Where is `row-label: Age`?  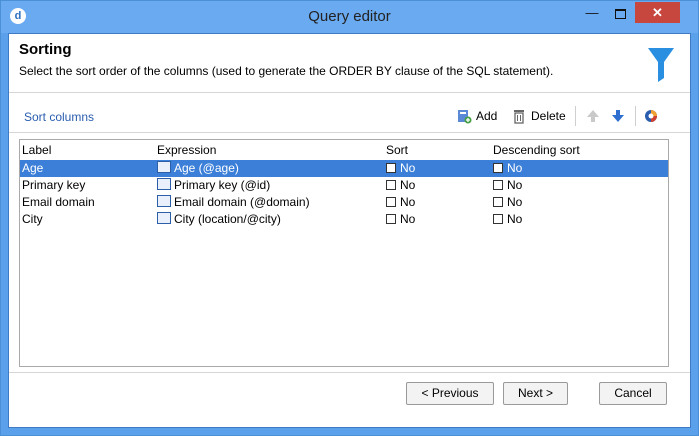
row-label: Age is located at coordinates (33, 168).